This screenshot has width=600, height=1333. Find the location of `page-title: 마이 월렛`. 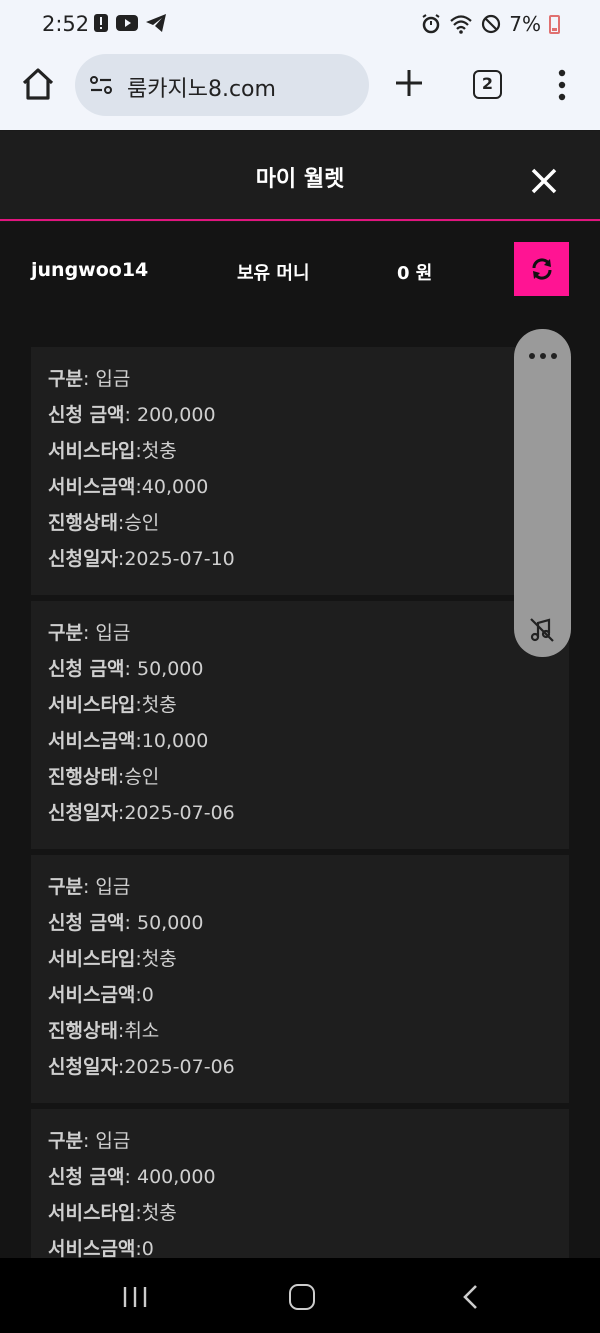

page-title: 마이 월렛 is located at coordinates (300, 179).